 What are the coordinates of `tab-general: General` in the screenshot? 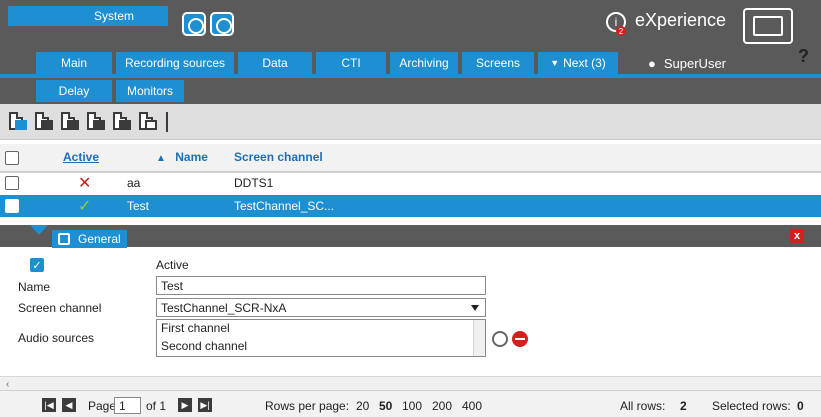 It's located at (89, 239).